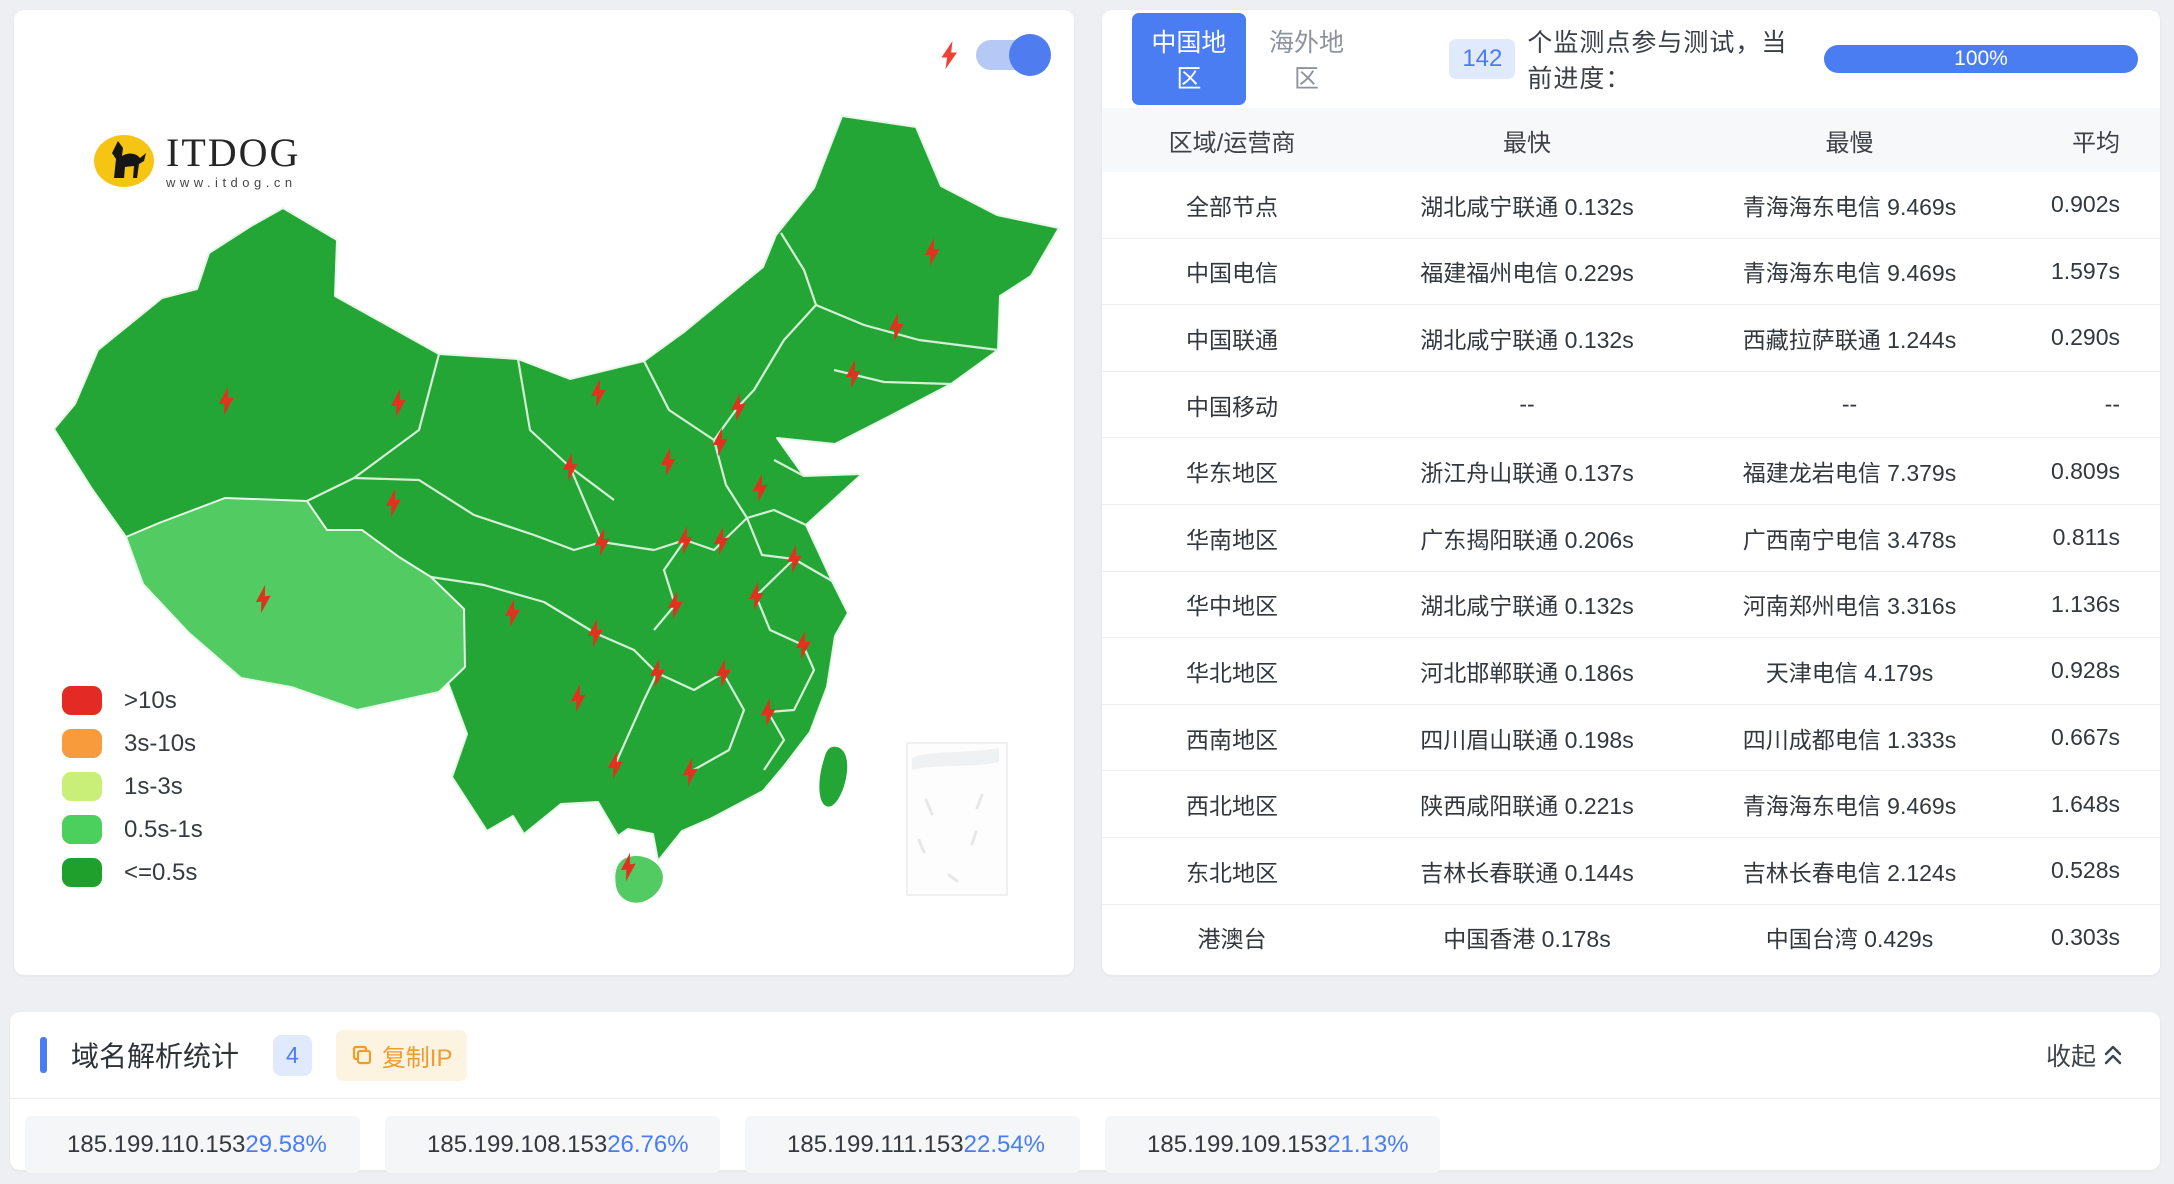  I want to click on section-accent-bar, so click(43, 1055).